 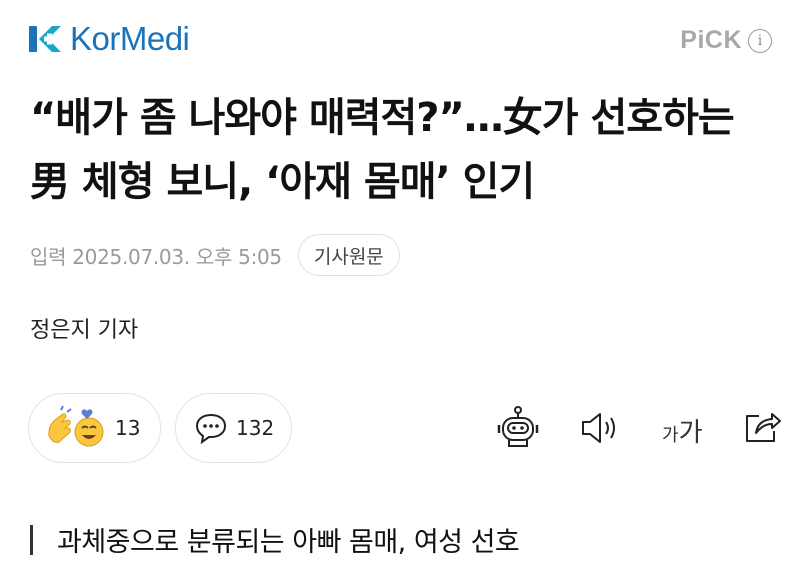 What do you see at coordinates (45, 39) in the screenshot?
I see `kormedi-logo-icon` at bounding box center [45, 39].